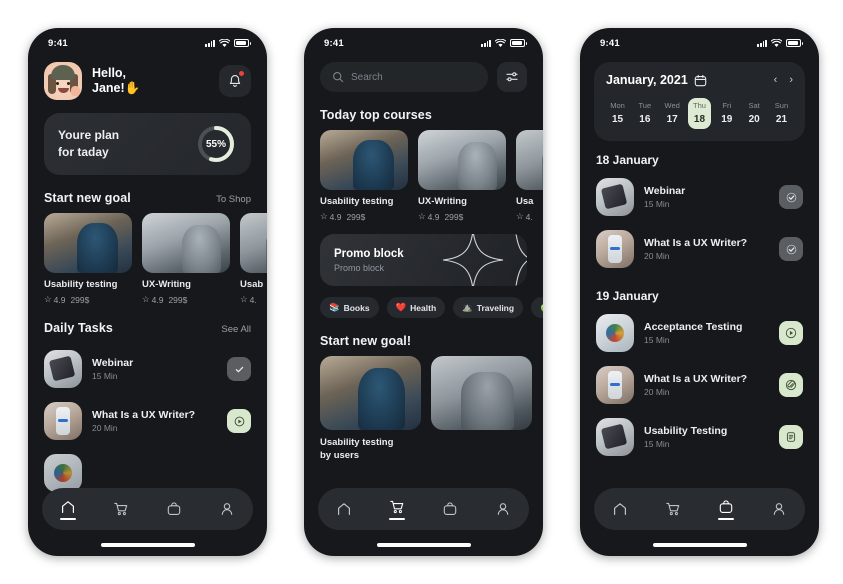  I want to click on category-chips: 📚Books ❤️Health ⛰️Traveling 🍏, so click(423, 302).